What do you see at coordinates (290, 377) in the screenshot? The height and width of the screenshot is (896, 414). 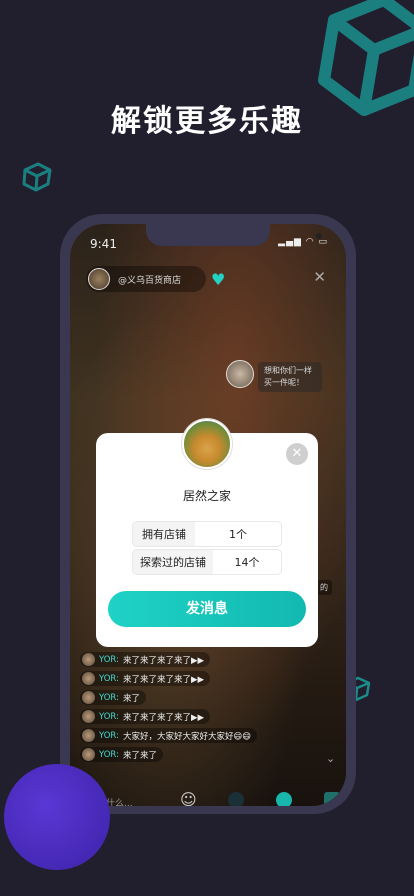 I see `comment-bubble: 想和你们一样买一件呢！` at bounding box center [290, 377].